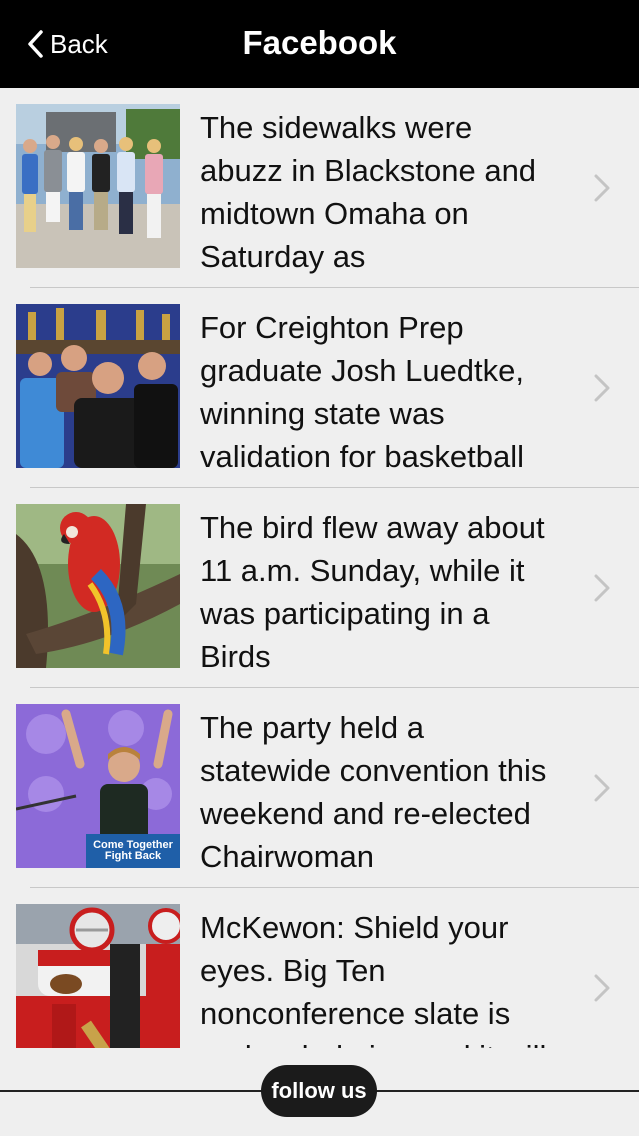 Image resolution: width=639 pixels, height=1136 pixels. Describe the element at coordinates (319, 1091) in the screenshot. I see `follow-us-button: follow us` at that location.